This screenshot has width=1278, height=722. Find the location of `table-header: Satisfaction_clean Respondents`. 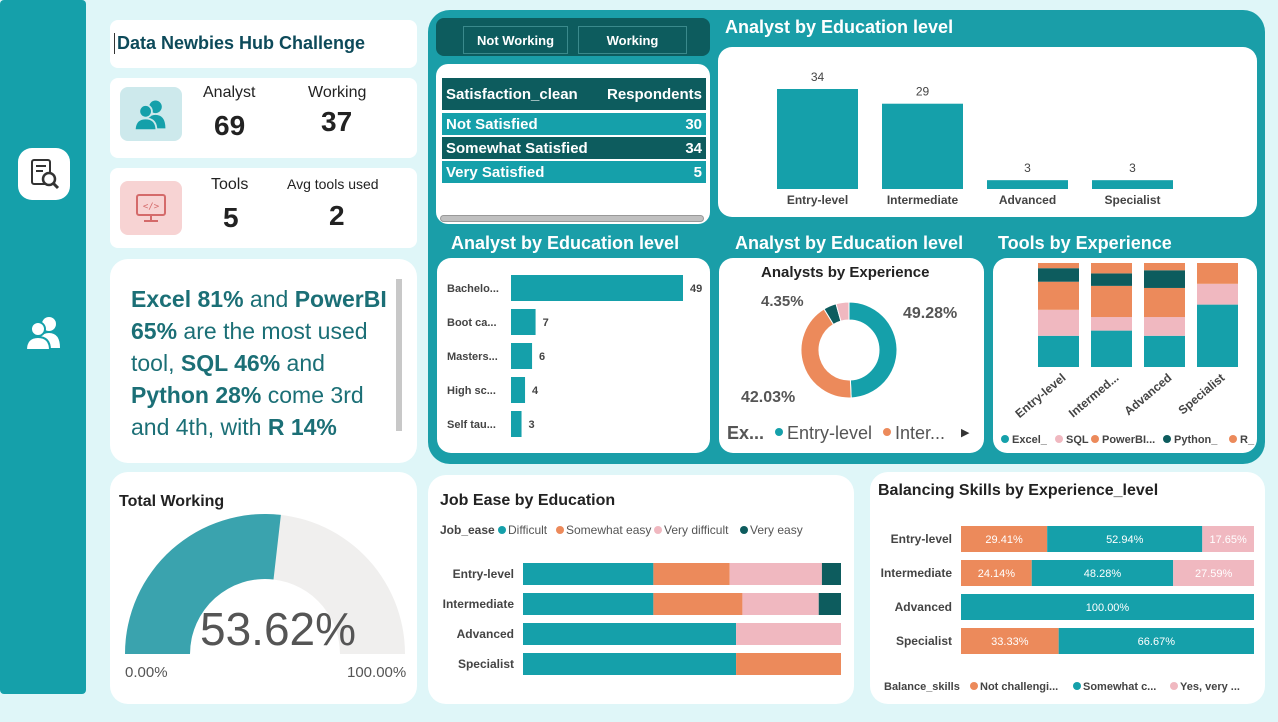

table-header: Satisfaction_clean Respondents is located at coordinates (574, 94).